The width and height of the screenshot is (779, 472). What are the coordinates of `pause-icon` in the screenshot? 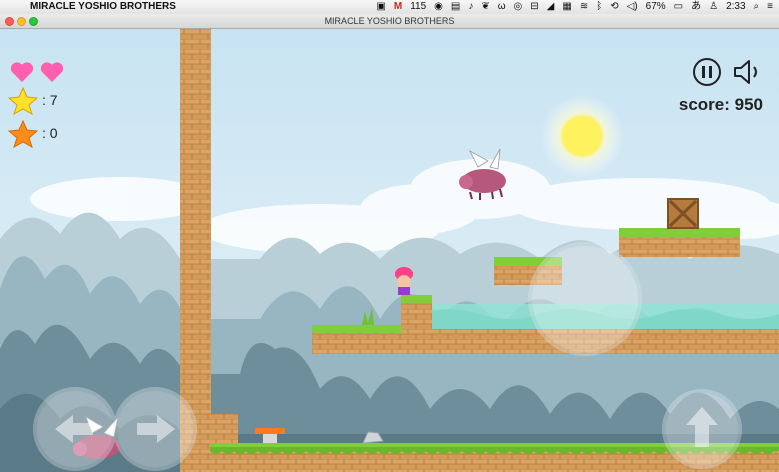 It's located at (707, 72).